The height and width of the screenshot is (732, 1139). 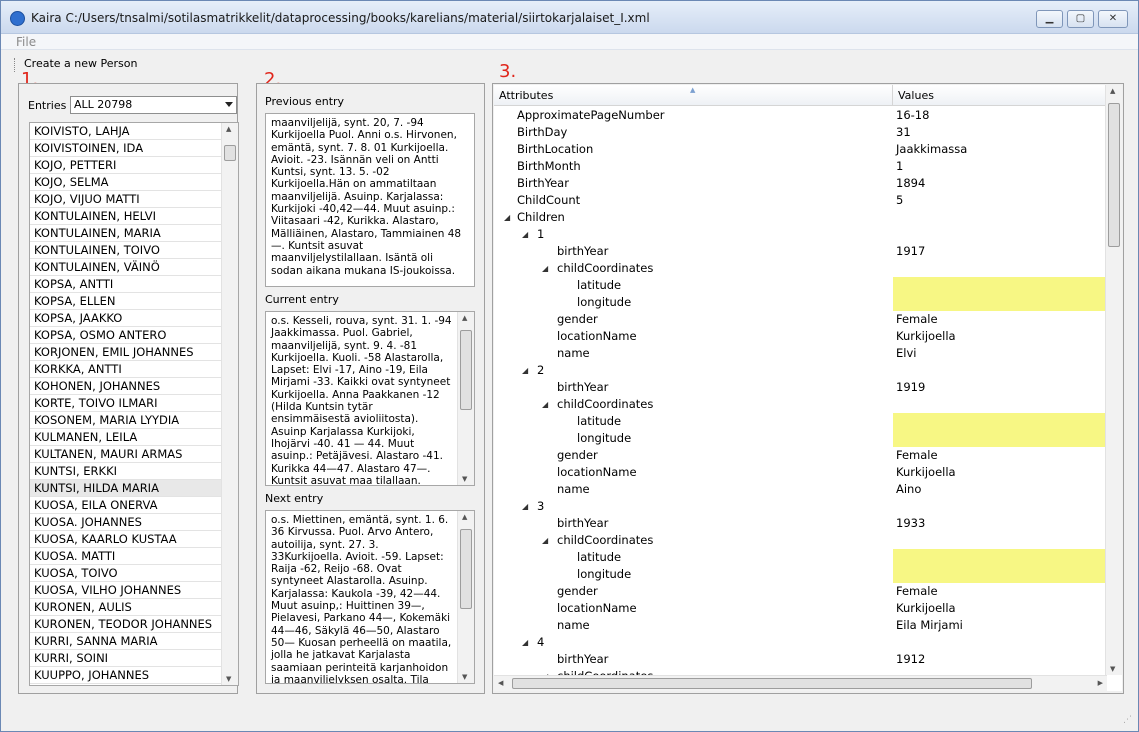 I want to click on tree-row: BirthYear 1894, so click(x=800, y=183).